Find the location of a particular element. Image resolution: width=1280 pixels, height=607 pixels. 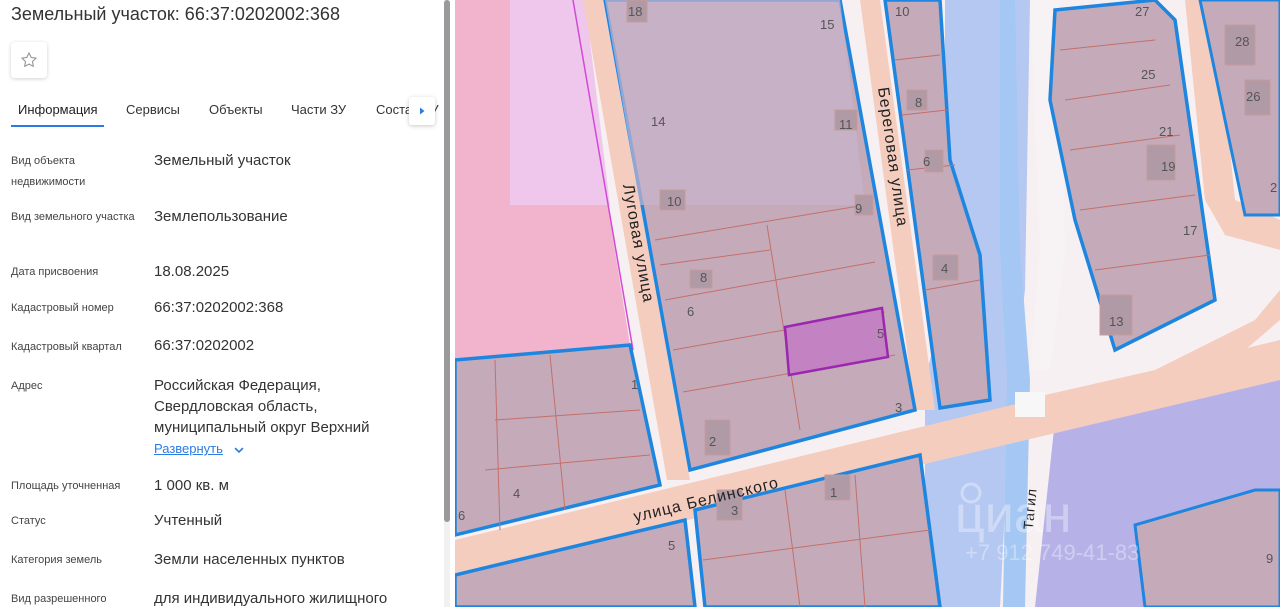

prop-label-status: Статус is located at coordinates (28, 521).